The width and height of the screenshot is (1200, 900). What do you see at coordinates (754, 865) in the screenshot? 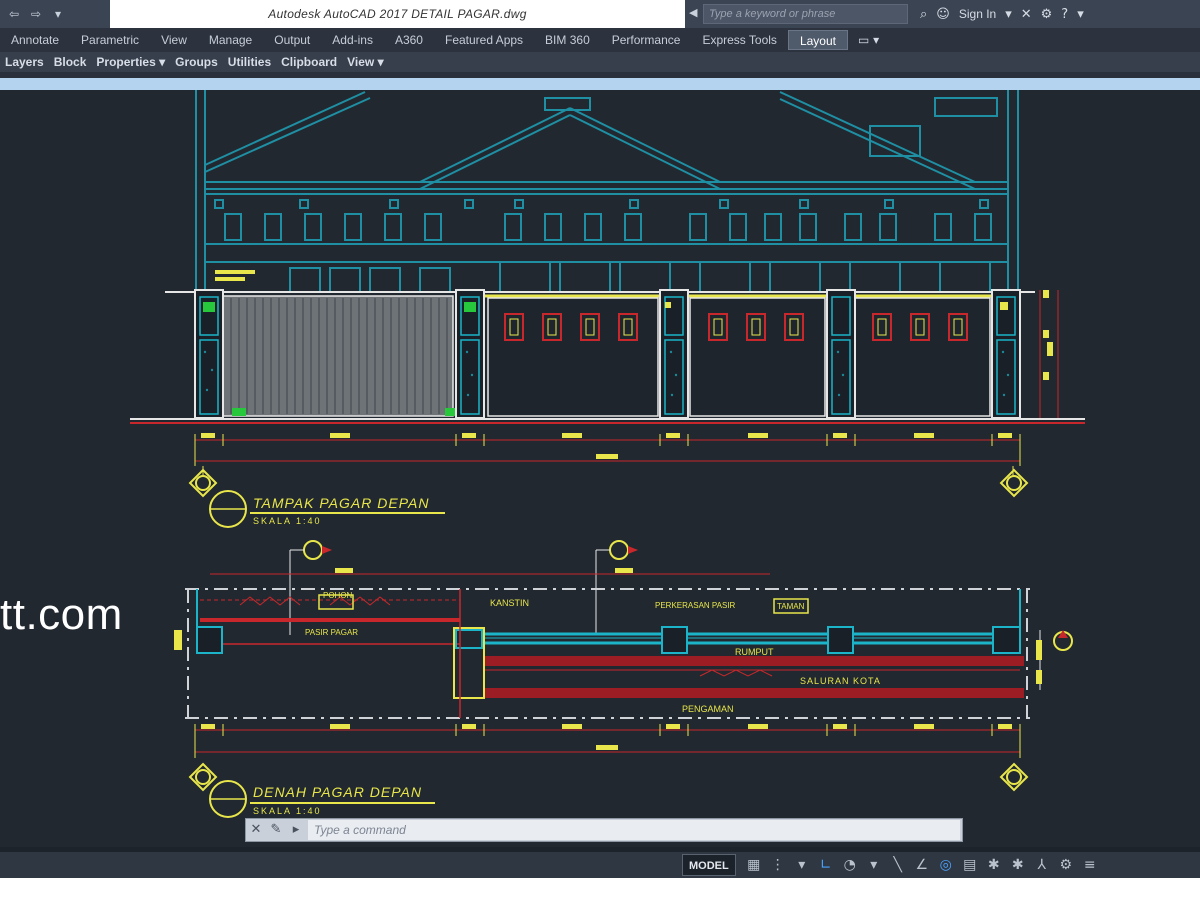
I see `grid-icon: ▦` at bounding box center [754, 865].